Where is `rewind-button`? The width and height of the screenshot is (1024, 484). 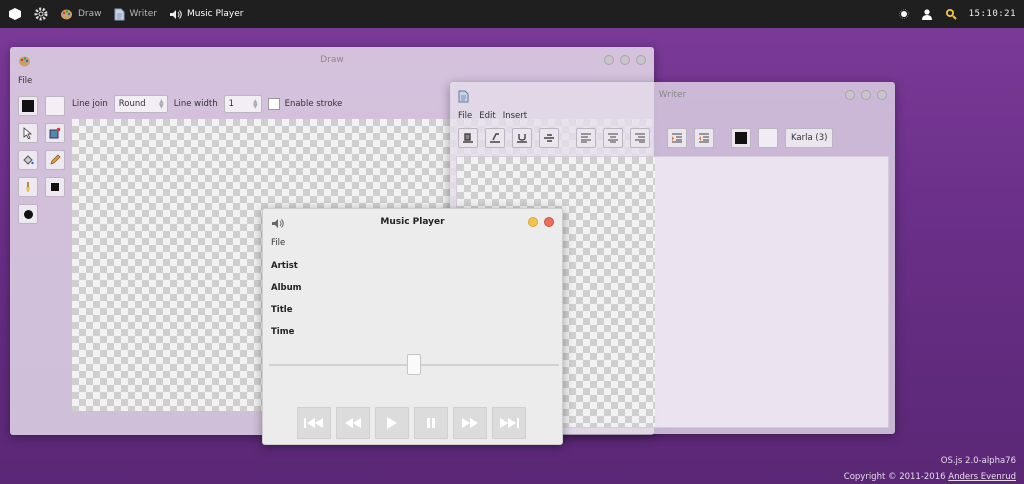
rewind-button is located at coordinates (353, 423).